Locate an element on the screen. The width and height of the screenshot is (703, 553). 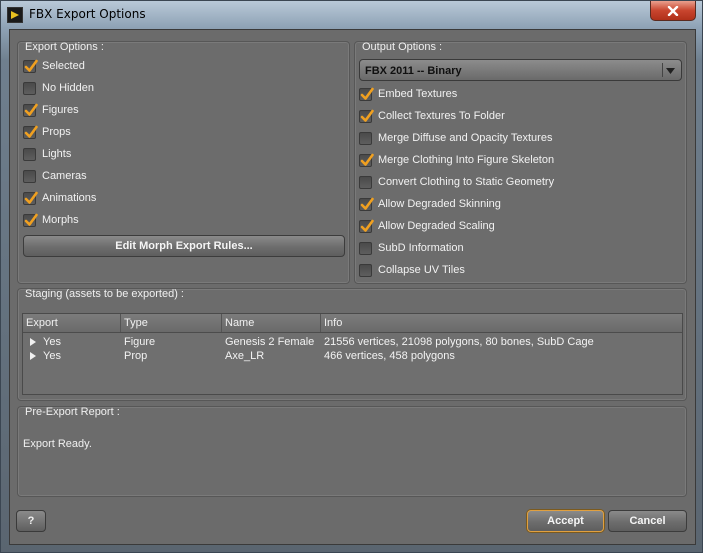
output_options-checkbox-row: Embed Textures is located at coordinates (408, 94).